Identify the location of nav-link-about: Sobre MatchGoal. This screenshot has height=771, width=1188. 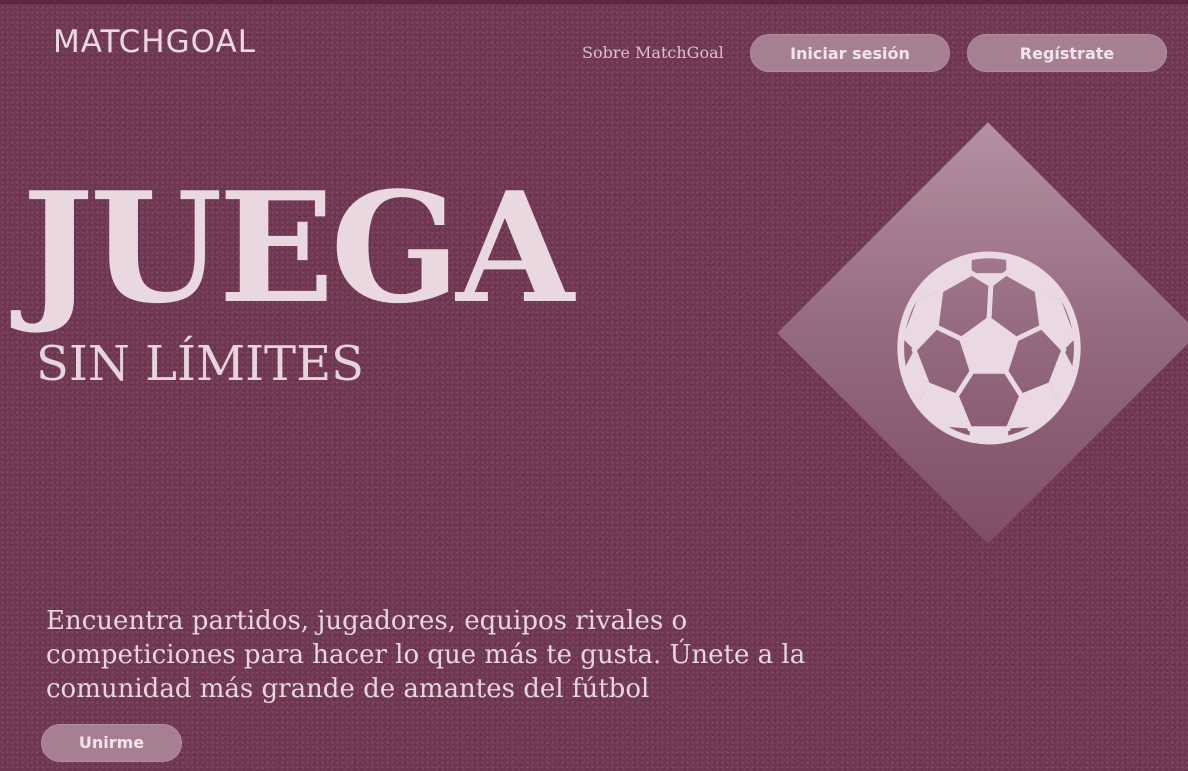
(653, 52).